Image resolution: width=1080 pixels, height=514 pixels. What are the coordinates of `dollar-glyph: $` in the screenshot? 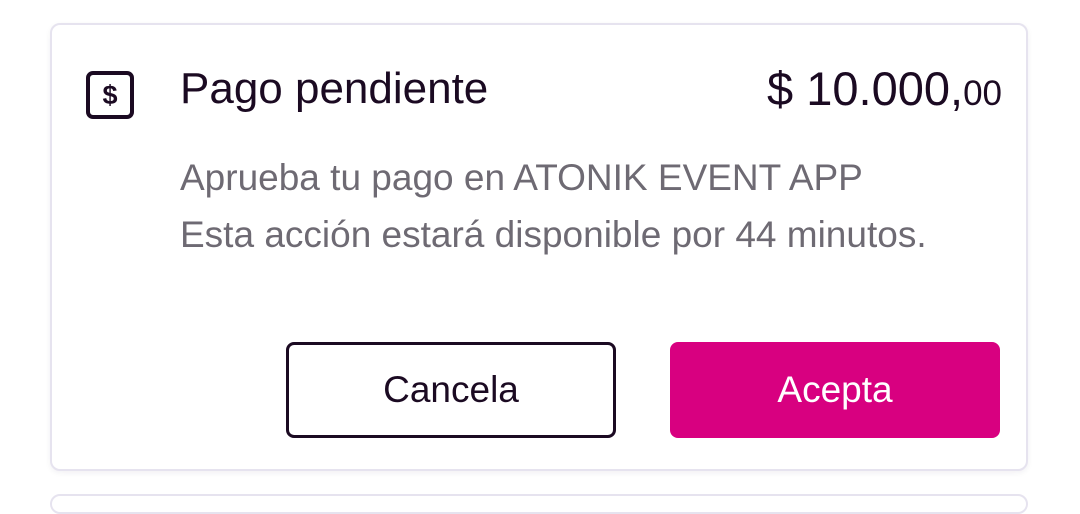 It's located at (110, 94).